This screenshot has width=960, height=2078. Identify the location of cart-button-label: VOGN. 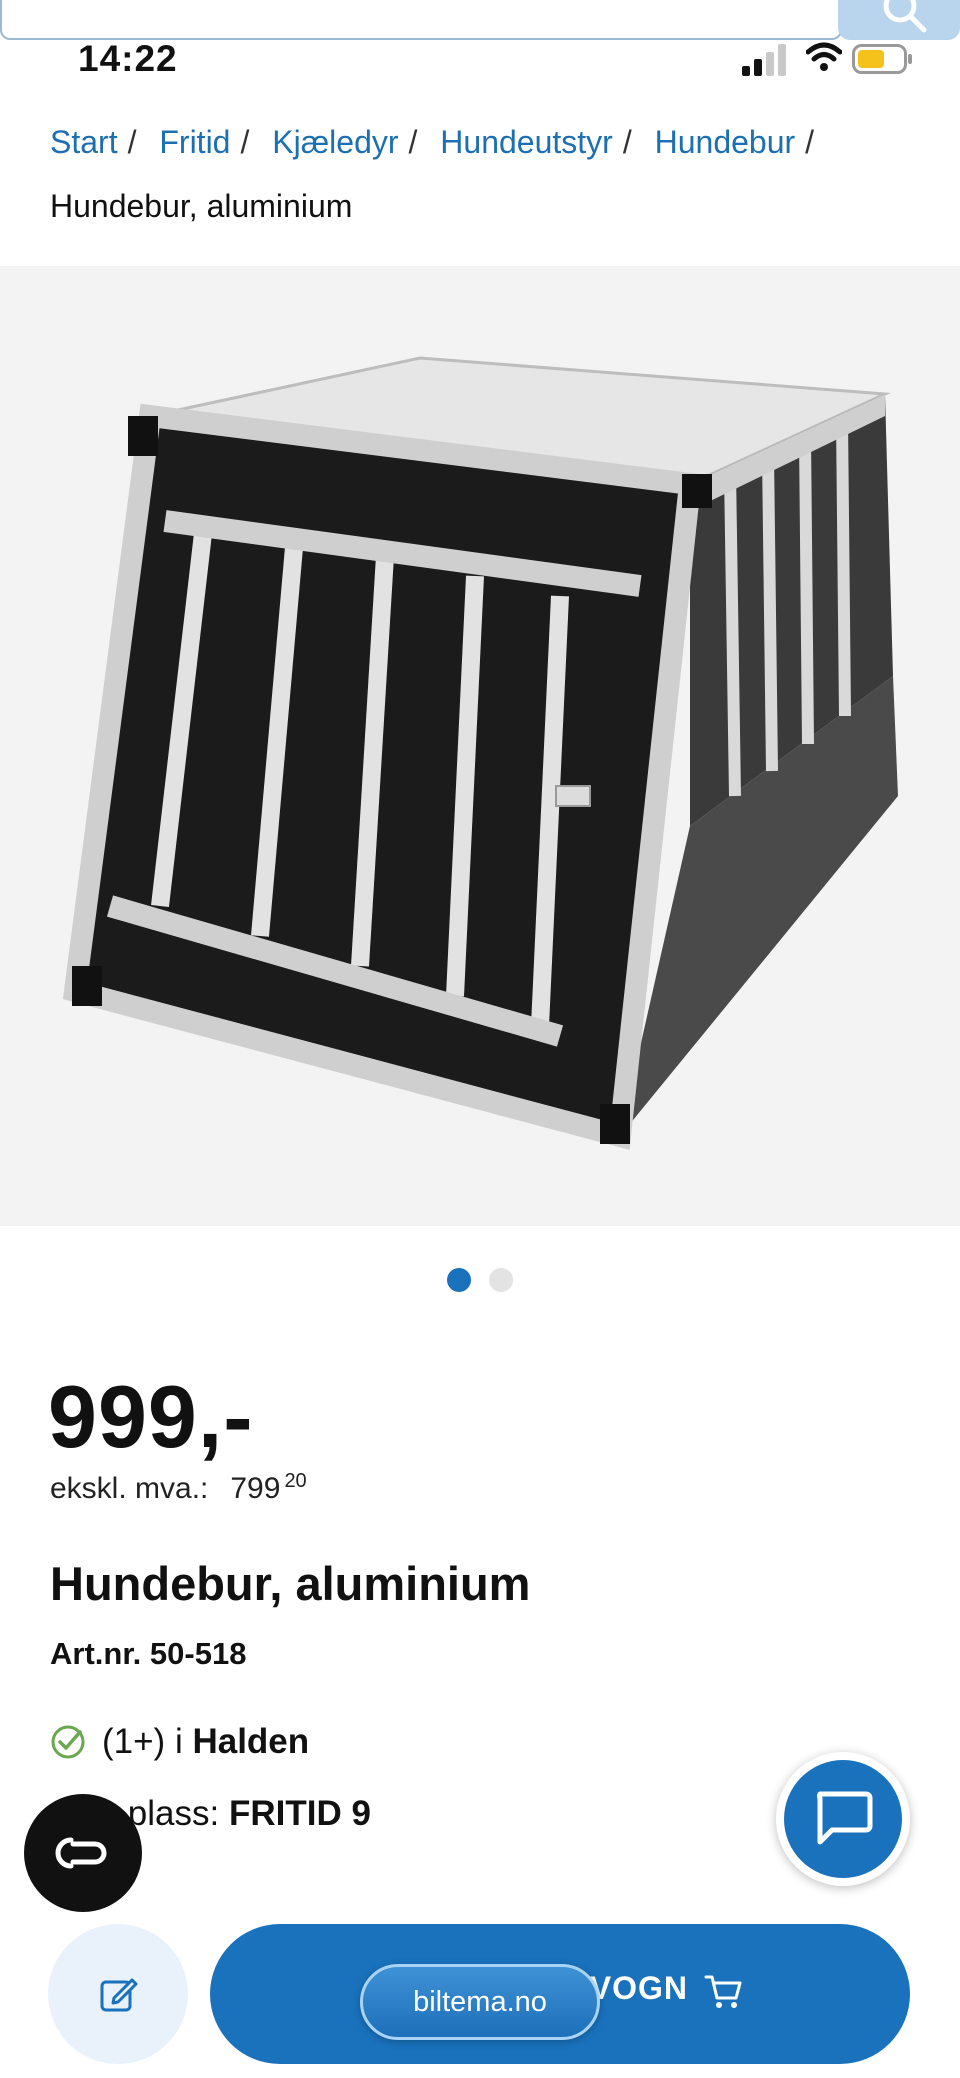
(638, 1988).